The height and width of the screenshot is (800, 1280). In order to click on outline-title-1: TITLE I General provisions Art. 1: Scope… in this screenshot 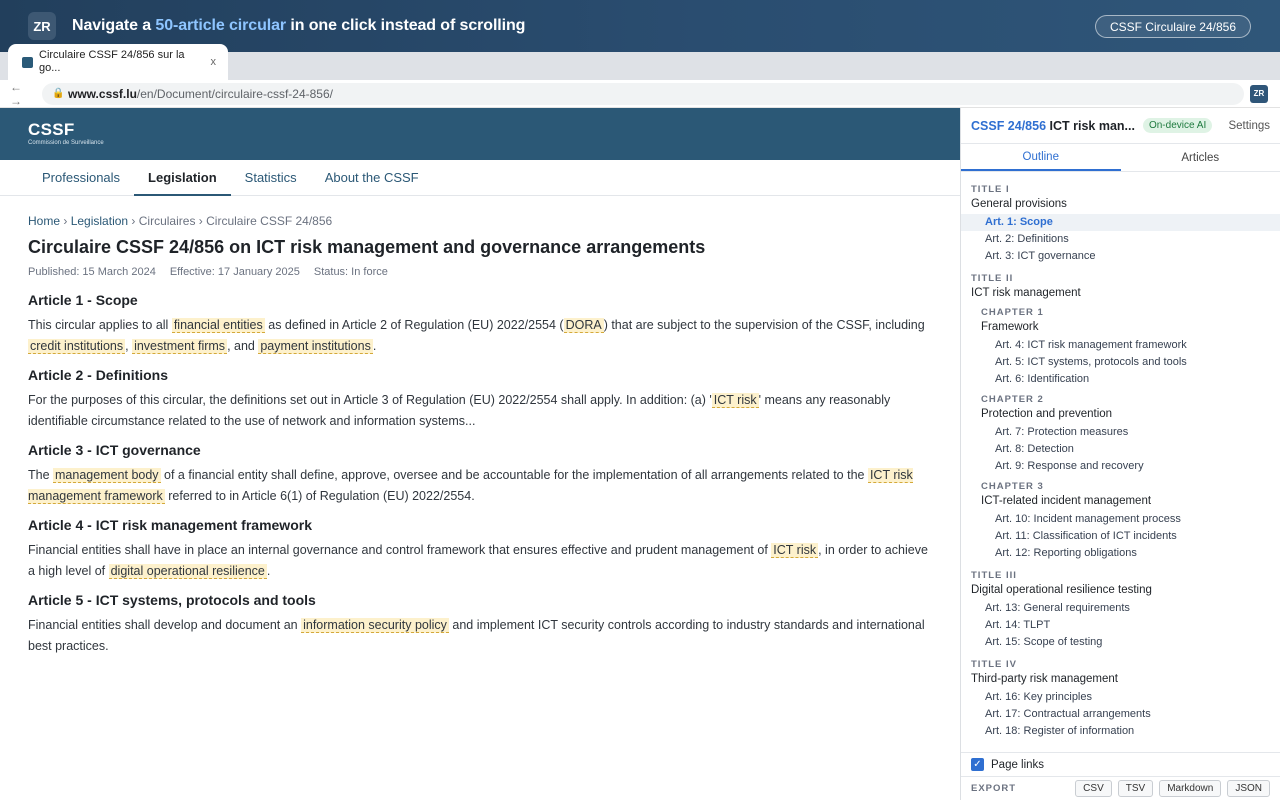, I will do `click(1120, 224)`.